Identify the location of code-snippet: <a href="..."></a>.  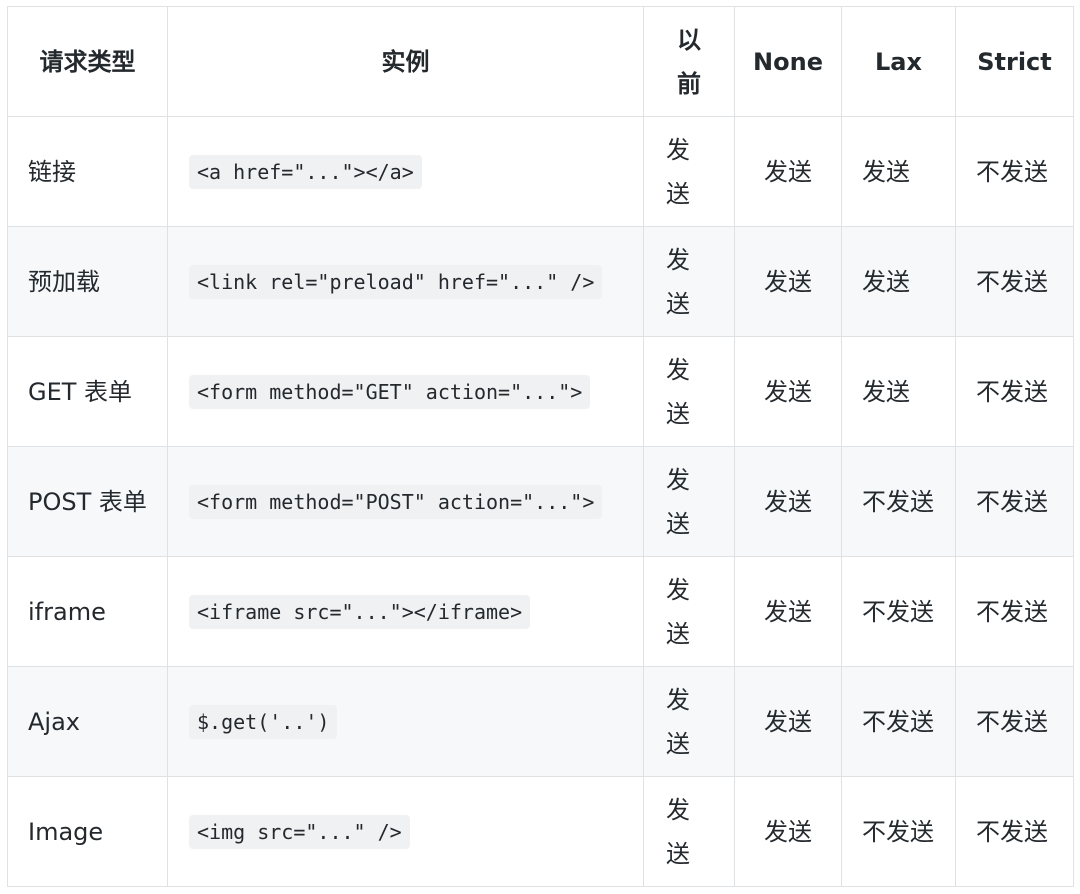
(305, 172).